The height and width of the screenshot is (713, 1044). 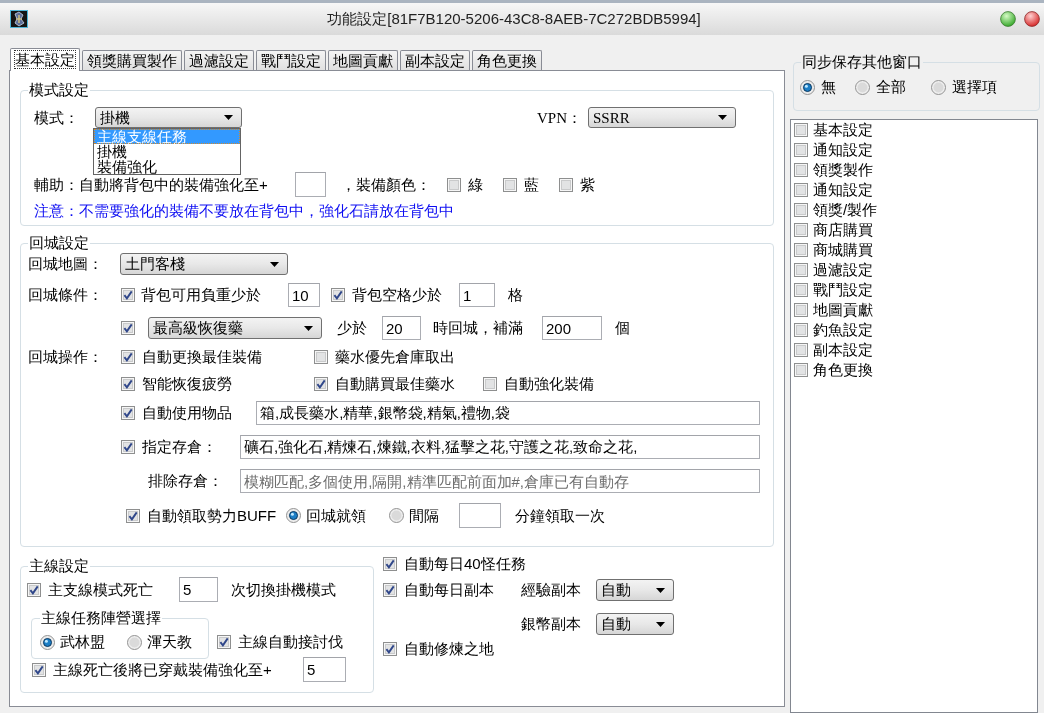 I want to click on list-item-label: 戰鬥設定, so click(x=843, y=290).